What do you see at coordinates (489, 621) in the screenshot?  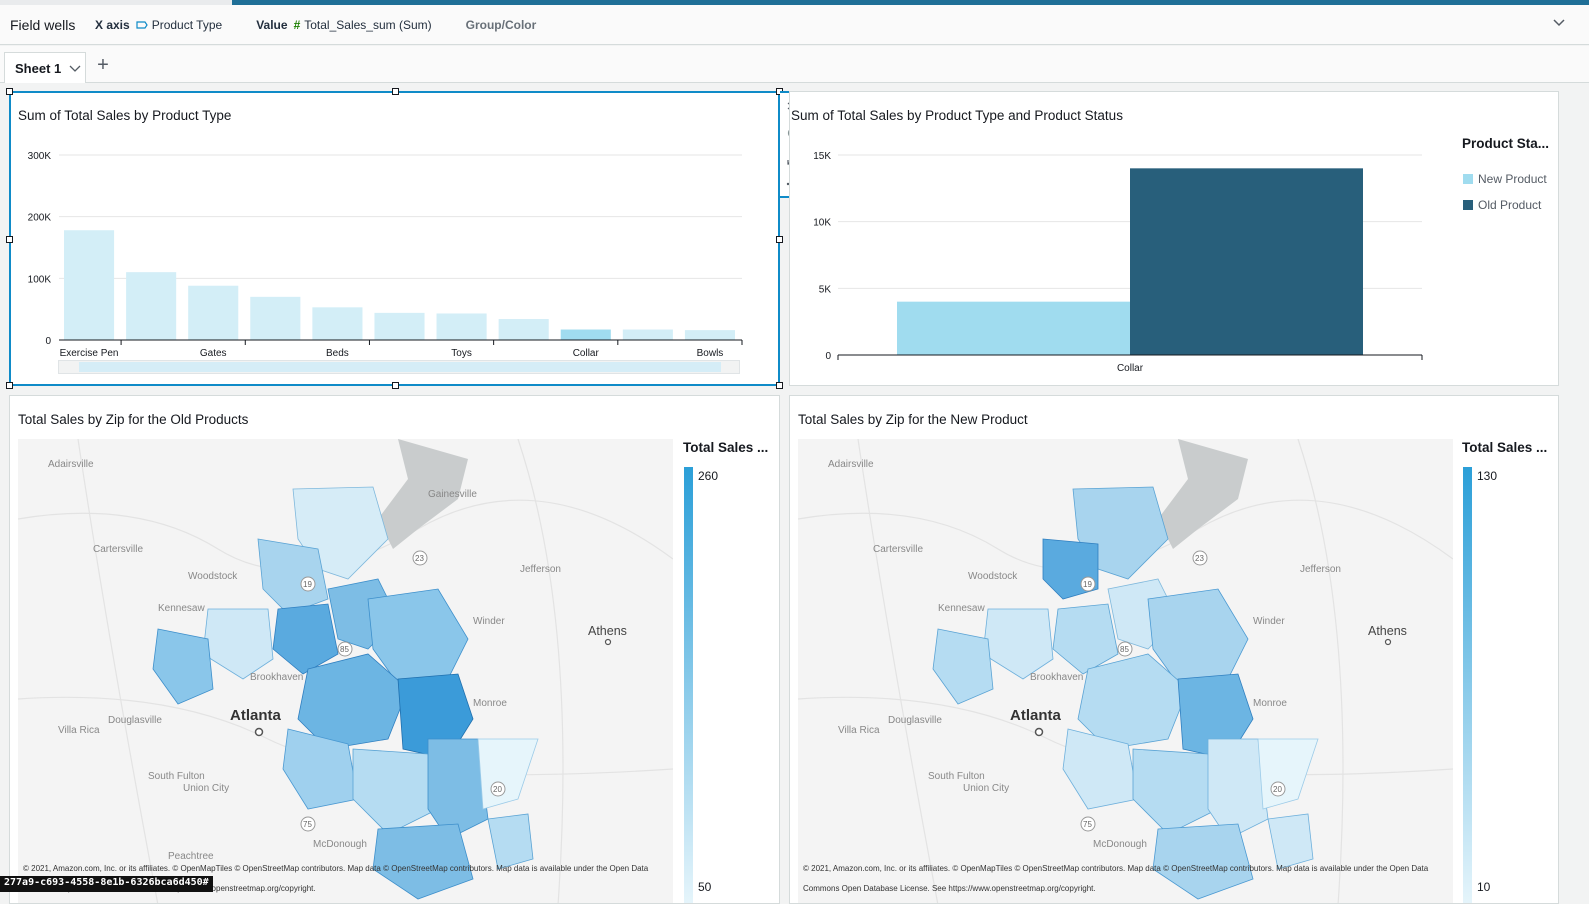 I see `map-label: Winder` at bounding box center [489, 621].